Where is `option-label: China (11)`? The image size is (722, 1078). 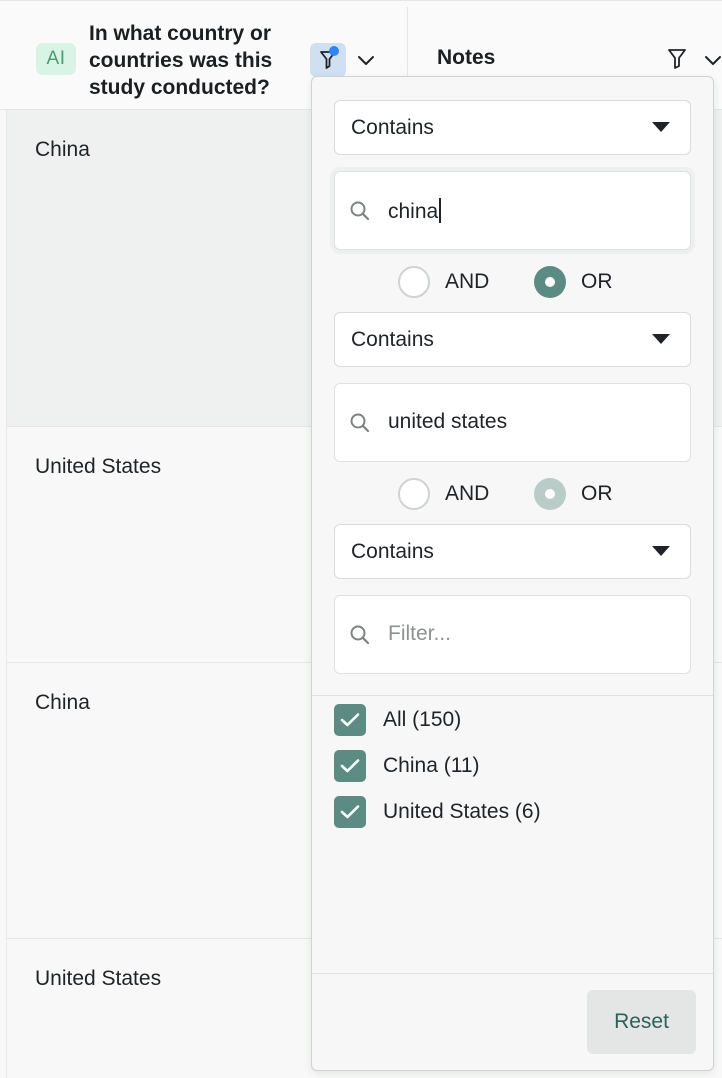
option-label: China (11) is located at coordinates (431, 765).